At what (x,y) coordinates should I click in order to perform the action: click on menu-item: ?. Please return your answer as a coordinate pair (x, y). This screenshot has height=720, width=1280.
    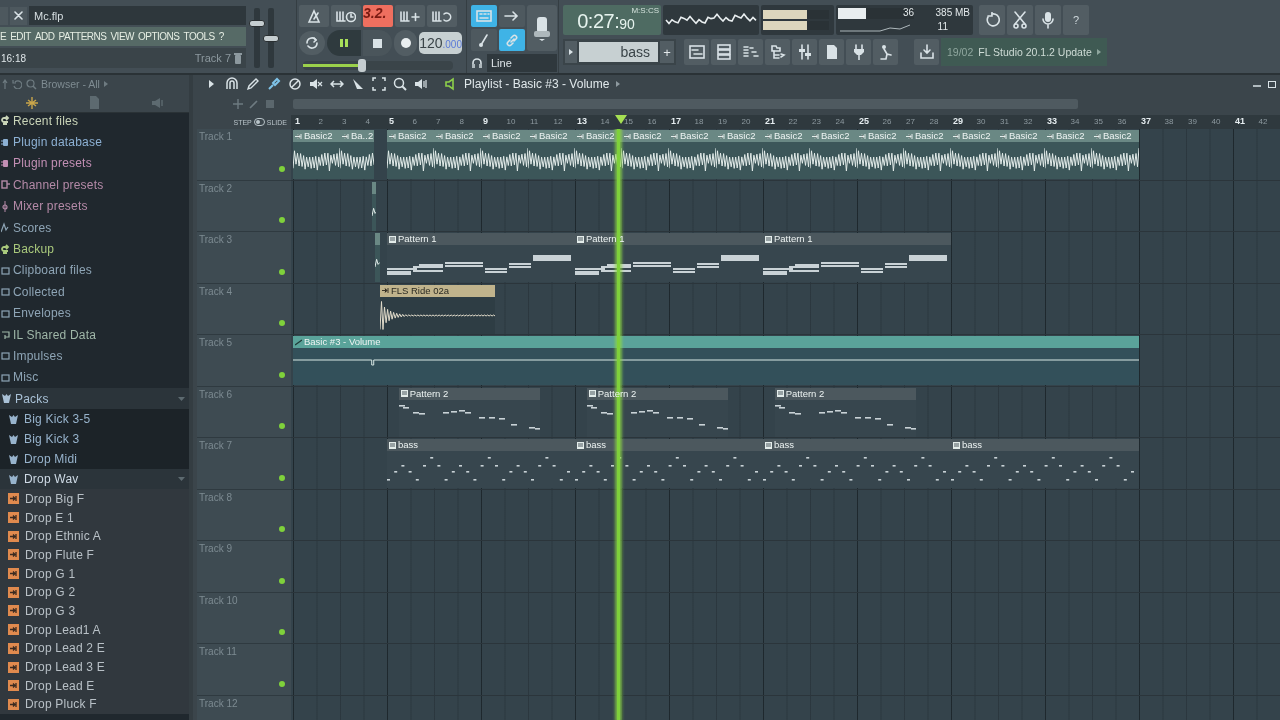
    Looking at the image, I should click on (221, 36).